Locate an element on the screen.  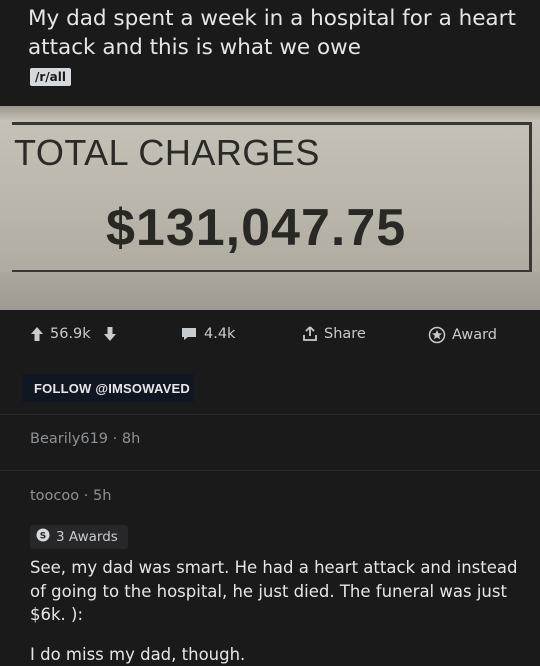
total-charges-amount: $131,047.75 is located at coordinates (256, 228).